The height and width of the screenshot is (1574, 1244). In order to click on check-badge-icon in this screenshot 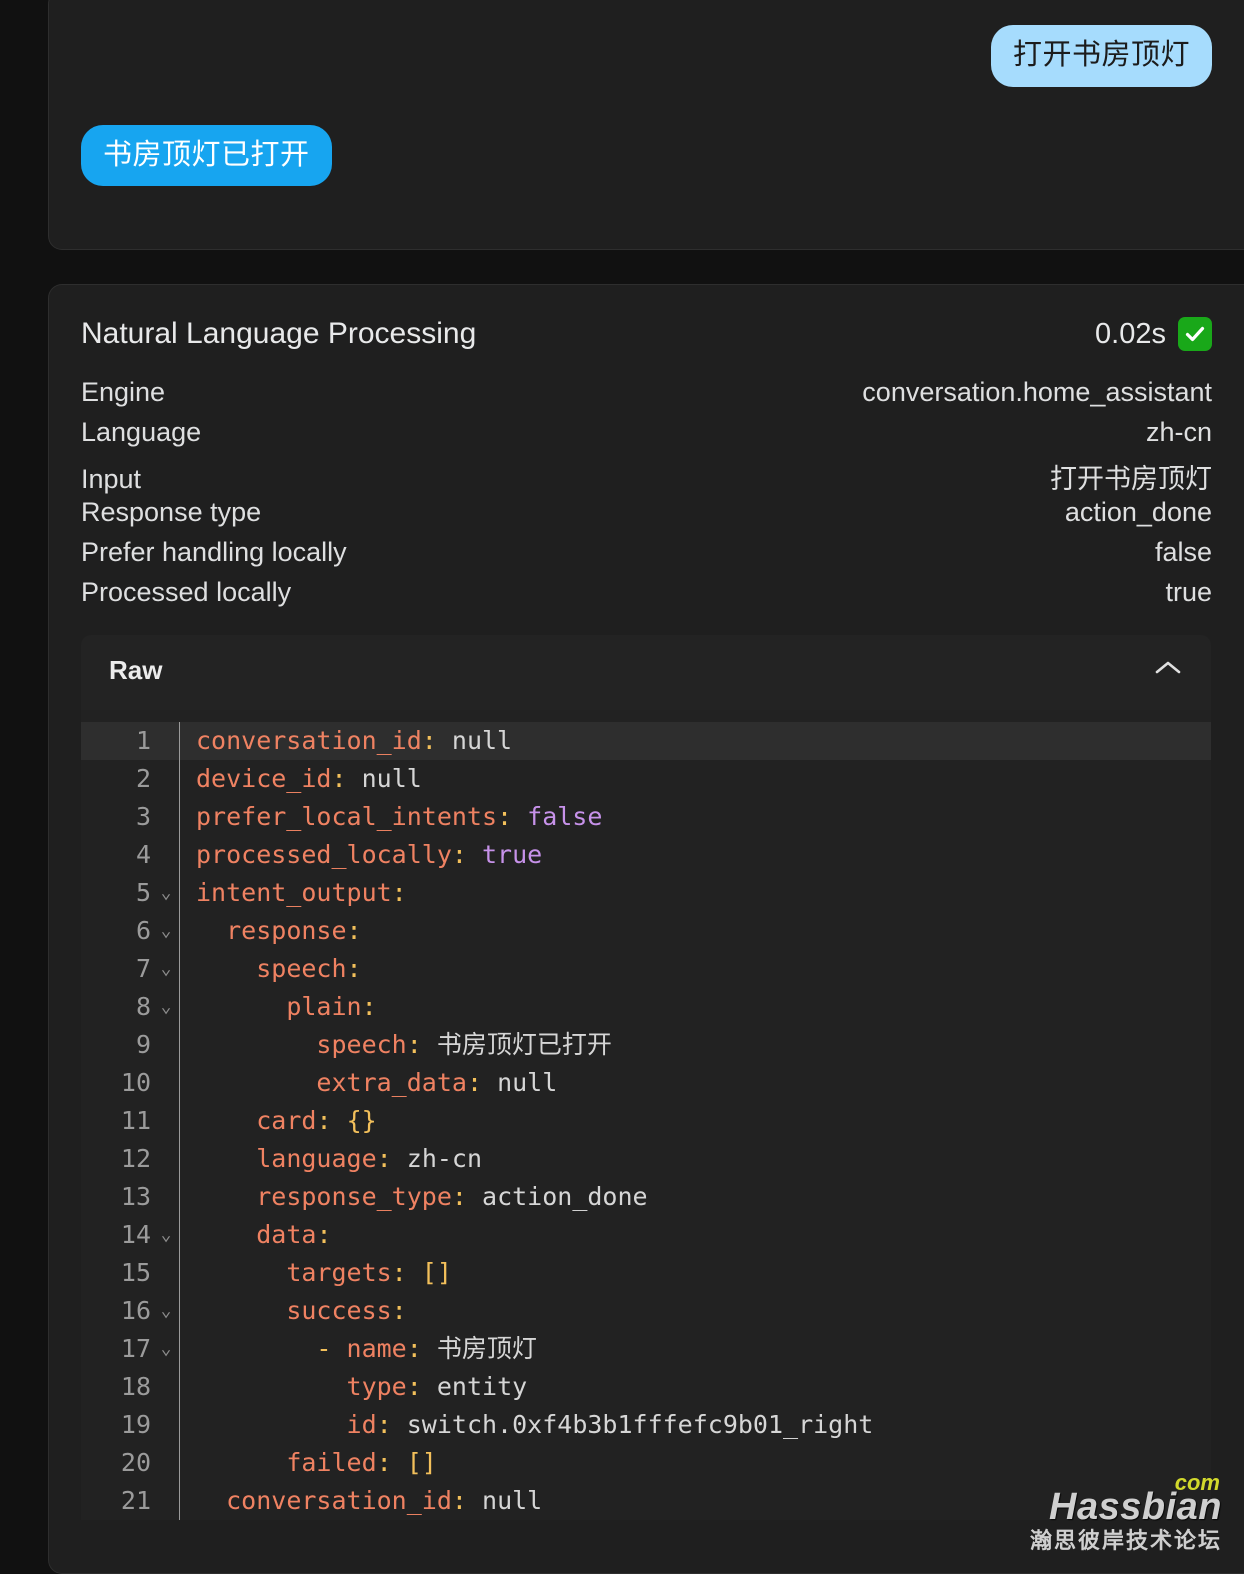, I will do `click(1195, 334)`.